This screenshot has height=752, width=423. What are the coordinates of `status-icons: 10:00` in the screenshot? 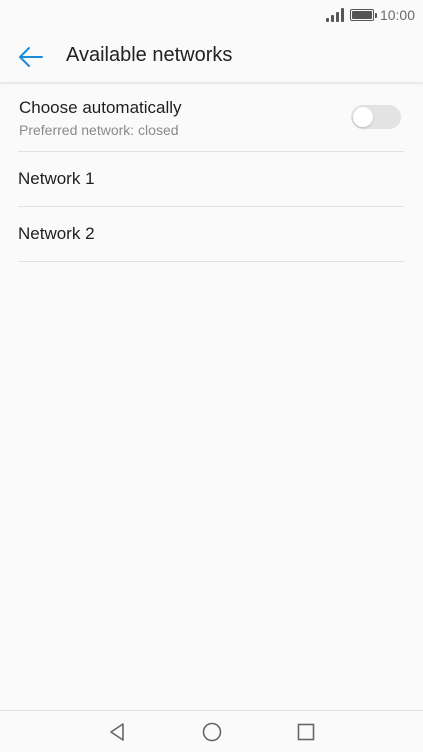 It's located at (370, 15).